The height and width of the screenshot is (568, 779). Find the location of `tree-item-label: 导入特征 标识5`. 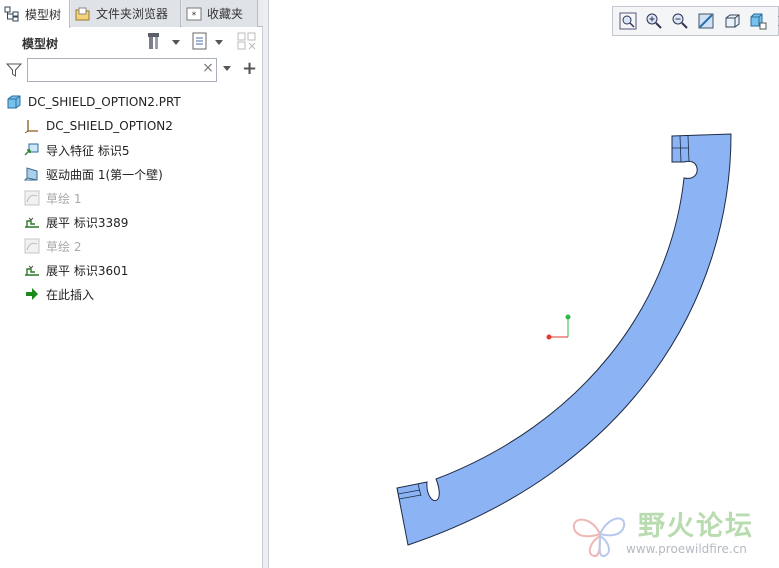

tree-item-label: 导入特征 标识5 is located at coordinates (88, 150).